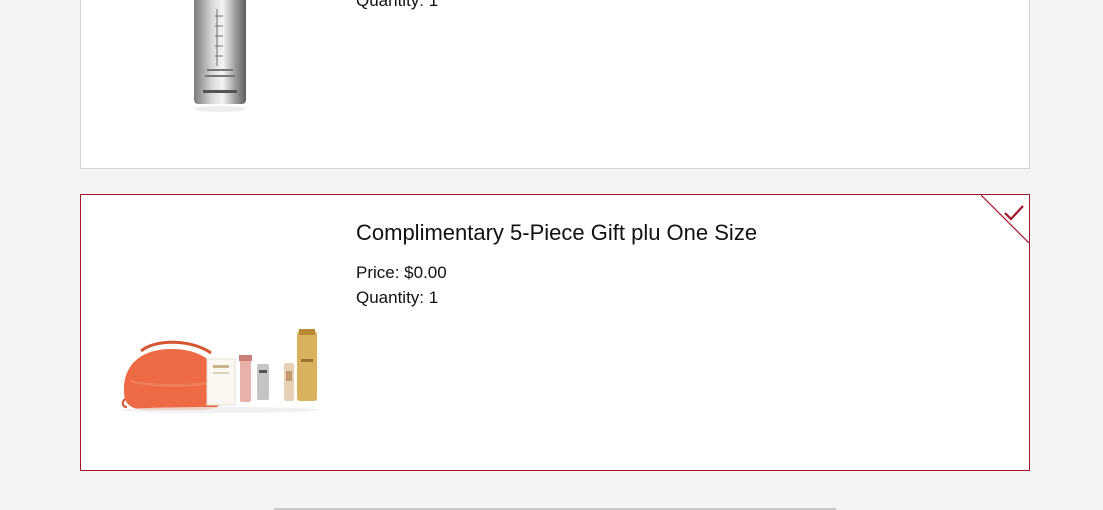 This screenshot has height=510, width=1103. I want to click on selected-check-icon, so click(1005, 219).